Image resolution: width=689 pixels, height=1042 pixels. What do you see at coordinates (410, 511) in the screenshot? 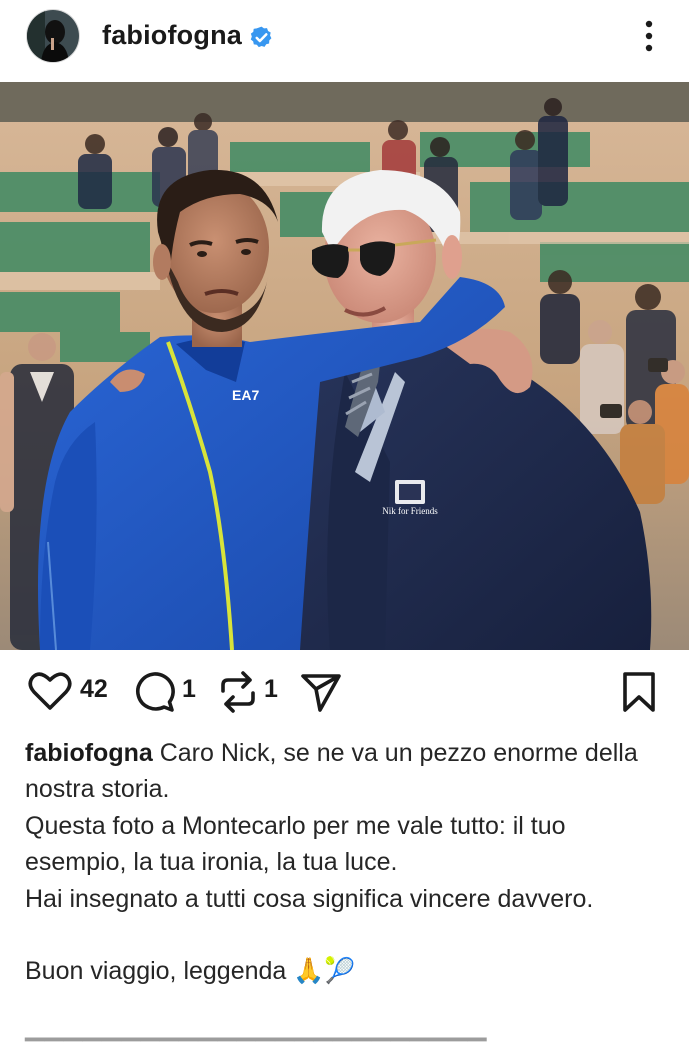
I see `badge-text: Nik for Friends` at bounding box center [410, 511].